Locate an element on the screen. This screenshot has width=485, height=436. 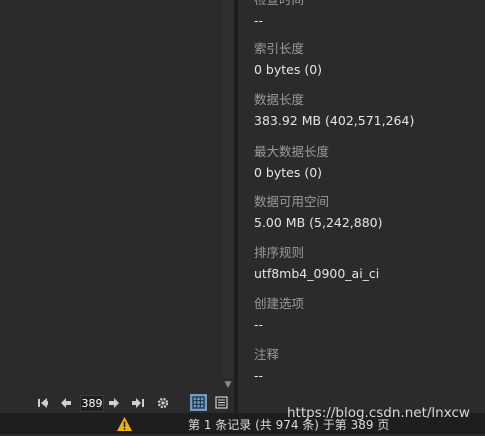
info-field-data-free: 数据可用空间 5.00 MB (5,242,880) is located at coordinates (318, 212).